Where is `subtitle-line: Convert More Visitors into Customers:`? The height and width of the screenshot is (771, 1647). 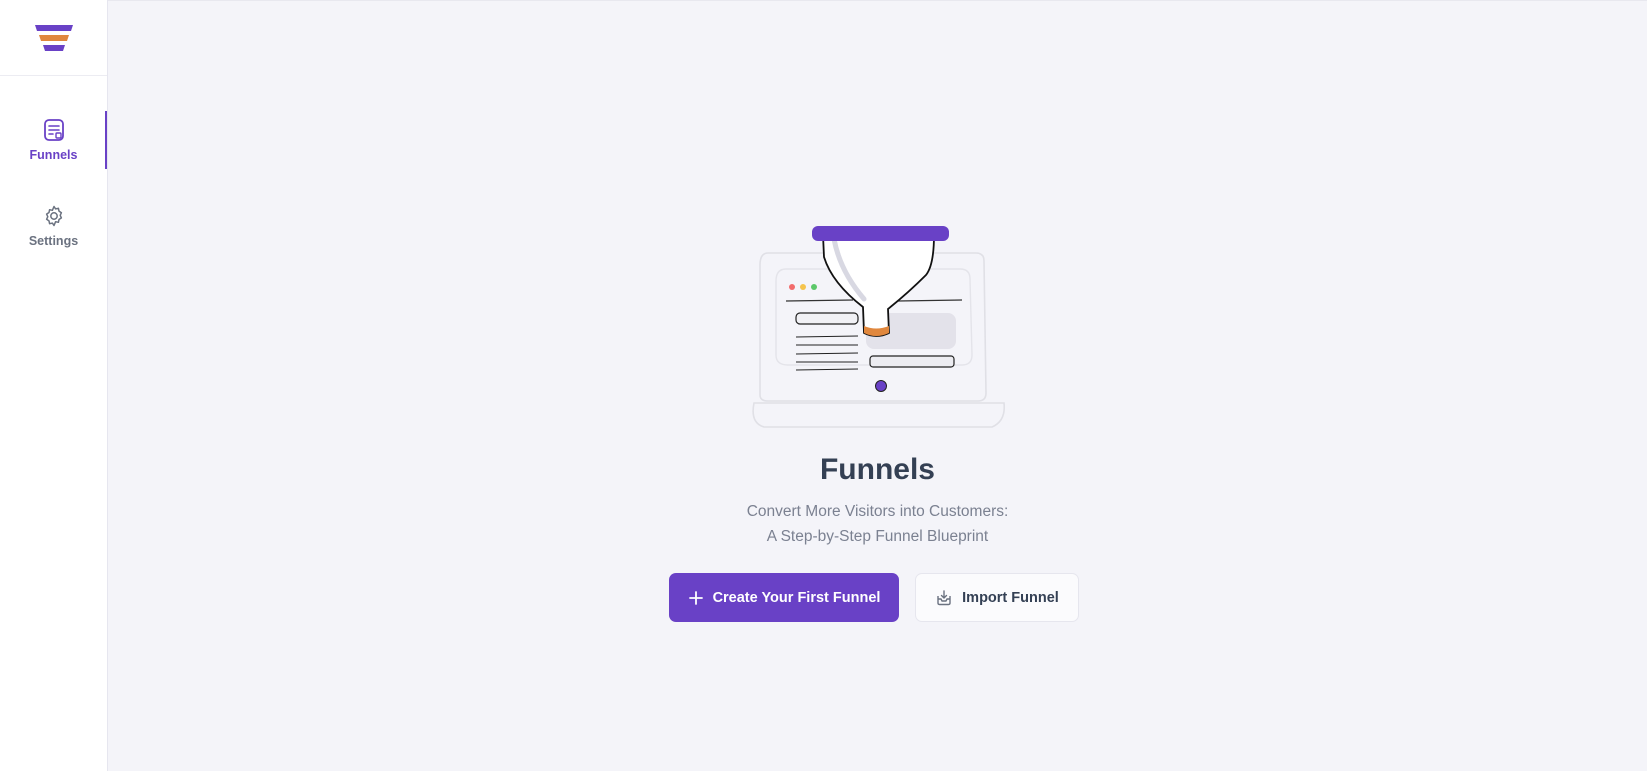
subtitle-line: Convert More Visitors into Customers: is located at coordinates (877, 511).